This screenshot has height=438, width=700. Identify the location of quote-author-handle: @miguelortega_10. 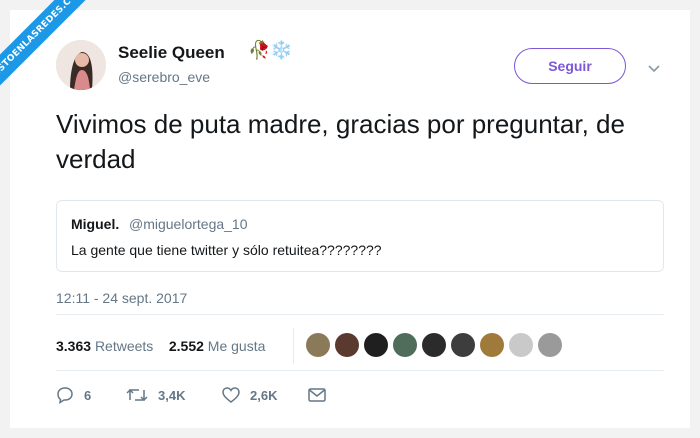
(188, 224).